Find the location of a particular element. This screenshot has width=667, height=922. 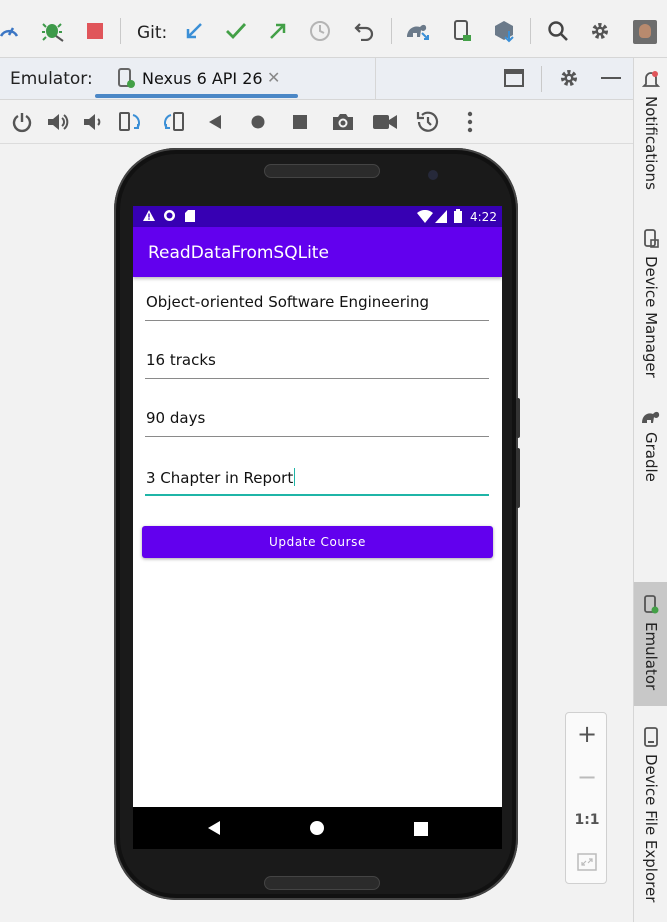

tool-gradle: Gradle is located at coordinates (650, 445).